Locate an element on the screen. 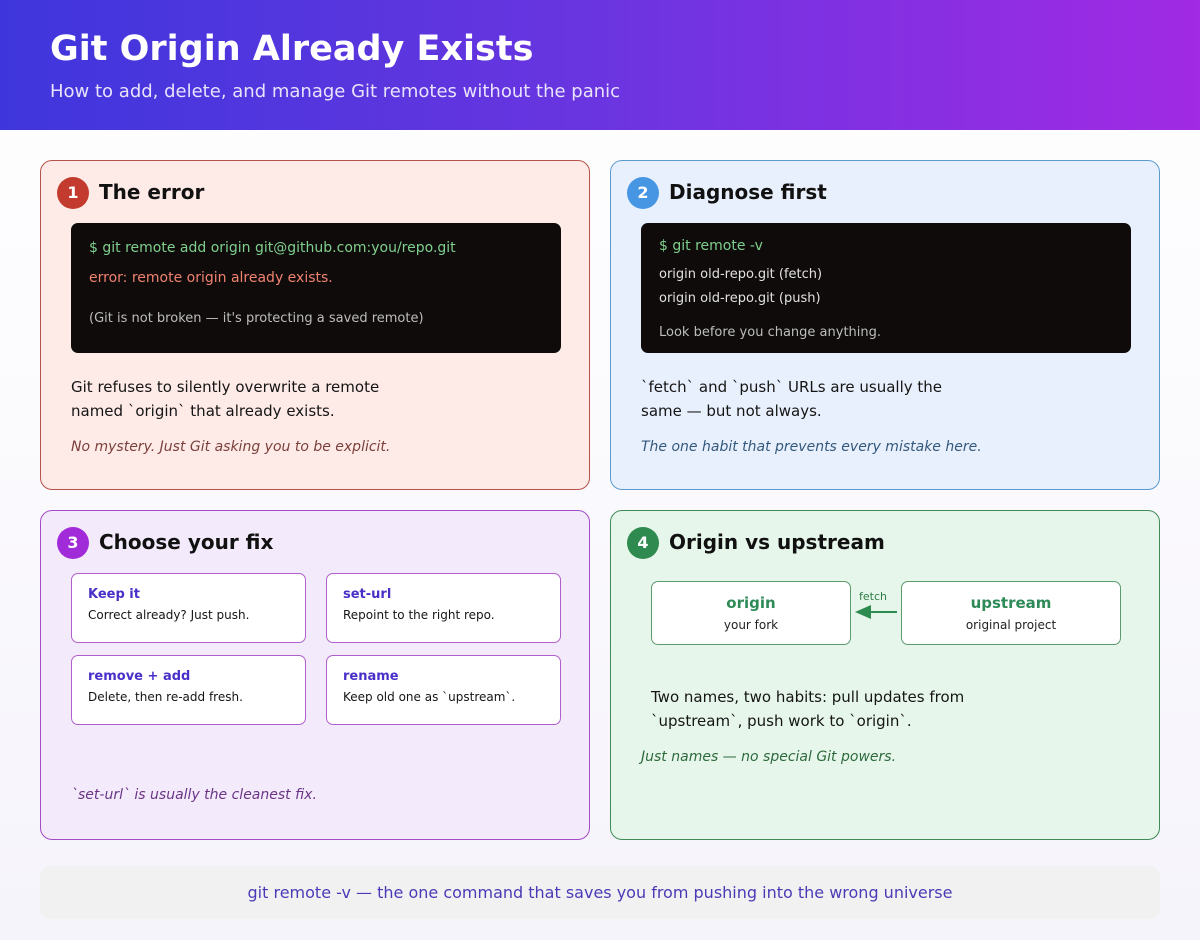 This screenshot has width=1200, height=940. remote-box-origin: origin your fork is located at coordinates (751, 613).